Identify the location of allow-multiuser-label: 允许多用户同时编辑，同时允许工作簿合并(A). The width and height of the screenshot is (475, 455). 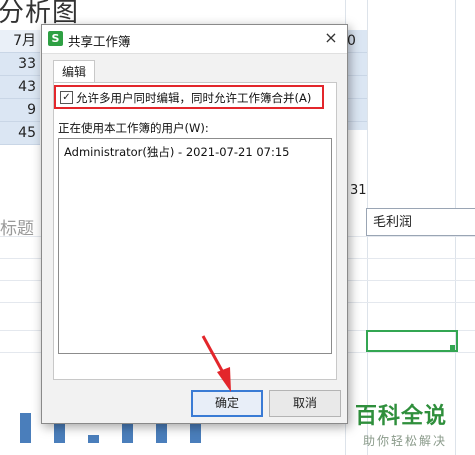
(193, 98).